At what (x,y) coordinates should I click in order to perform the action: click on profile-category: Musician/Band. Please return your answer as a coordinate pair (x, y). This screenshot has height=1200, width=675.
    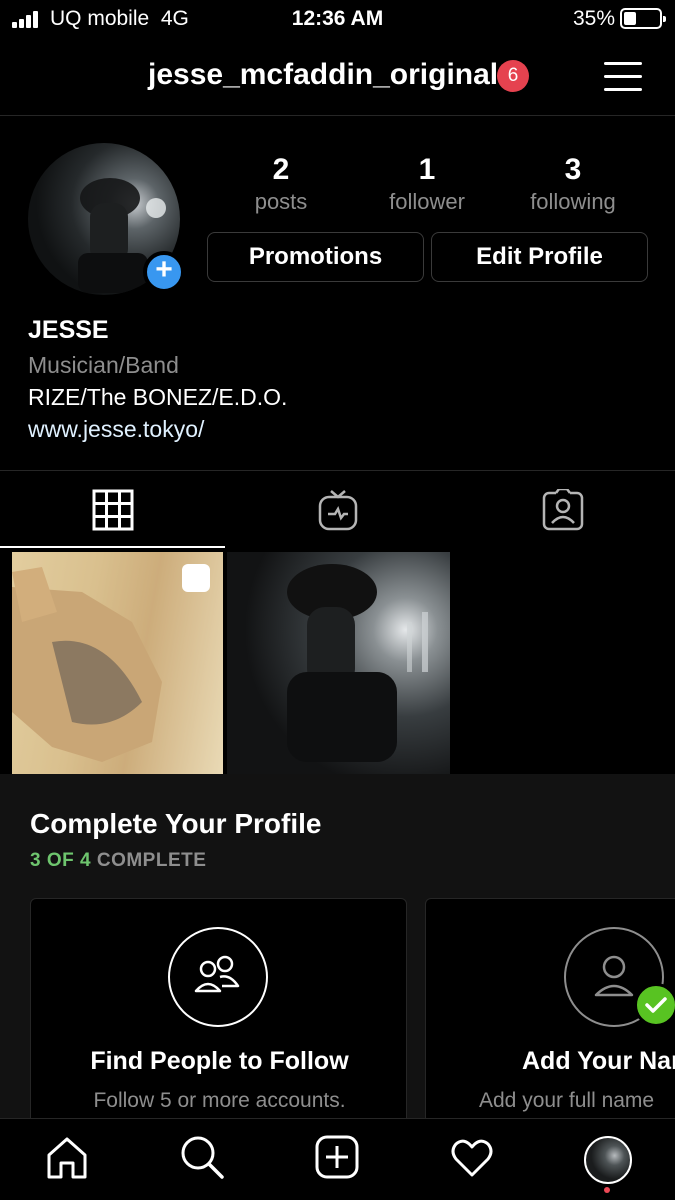
    Looking at the image, I should click on (103, 365).